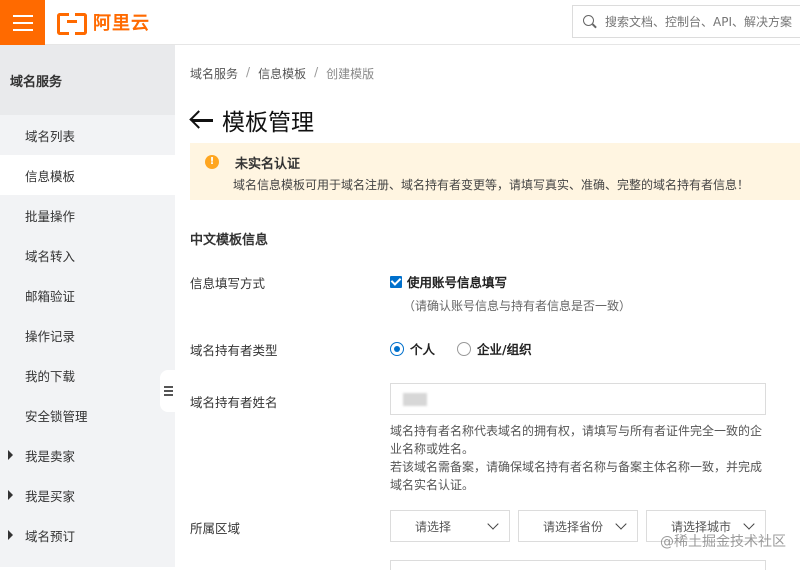 The image size is (800, 570). Describe the element at coordinates (87, 495) in the screenshot. I see `sidebar-group-buyer: 我是买家` at that location.